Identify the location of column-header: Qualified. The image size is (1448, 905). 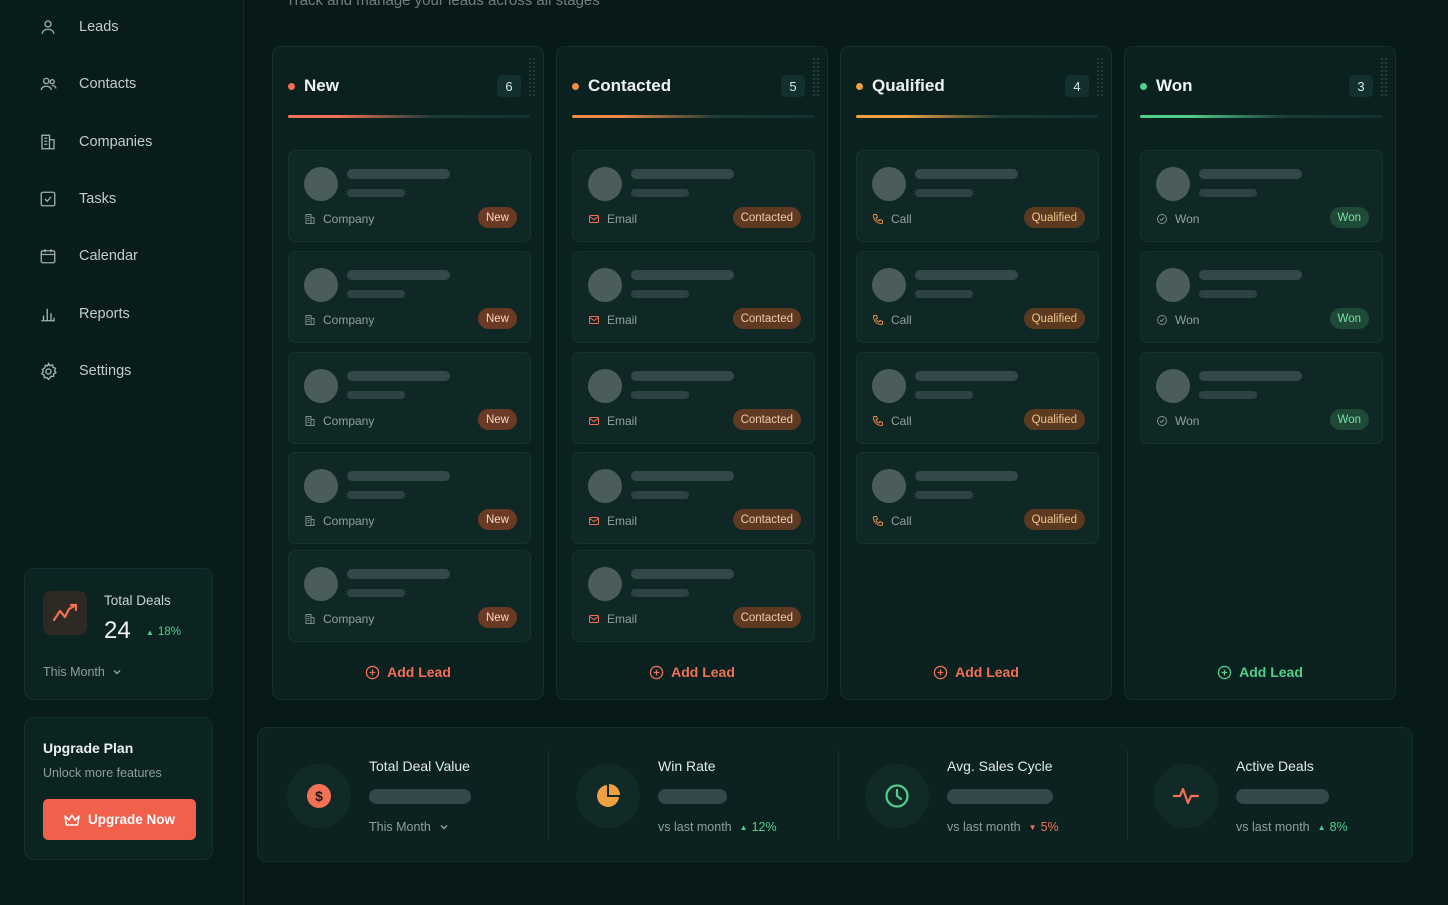
(900, 86).